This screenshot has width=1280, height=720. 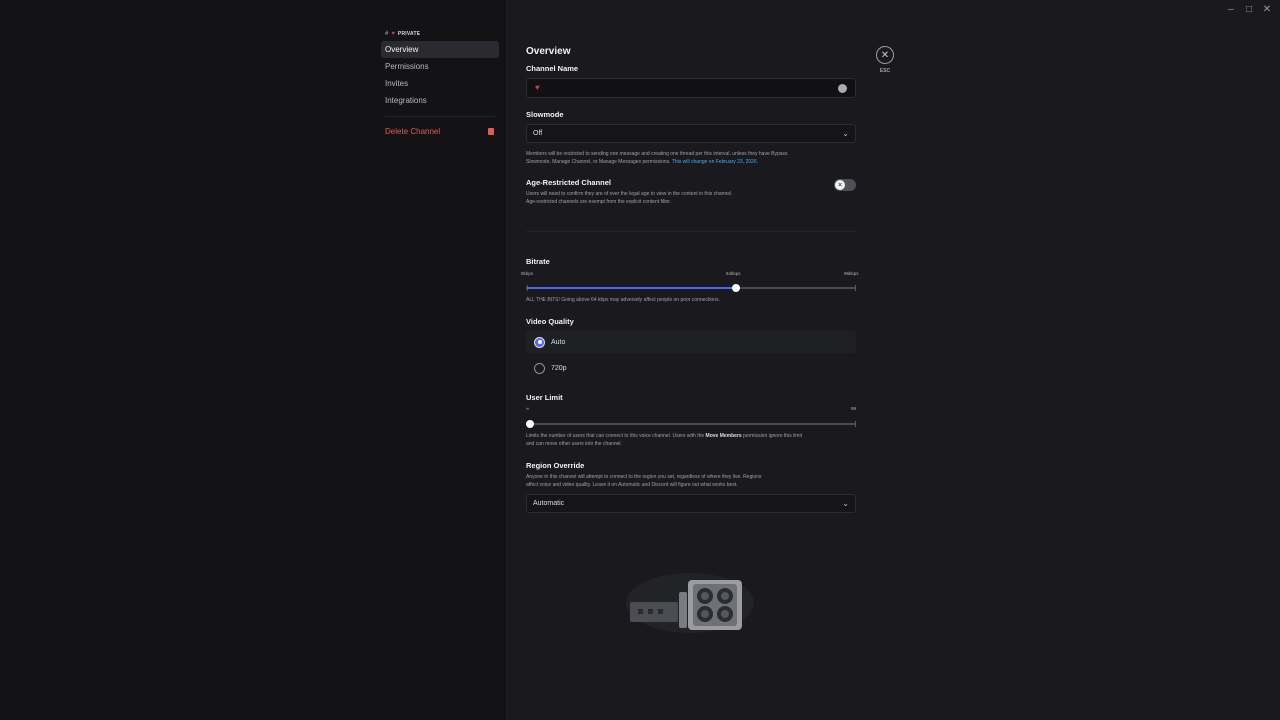 What do you see at coordinates (413, 131) in the screenshot?
I see `delete-channel-label: Delete Channel` at bounding box center [413, 131].